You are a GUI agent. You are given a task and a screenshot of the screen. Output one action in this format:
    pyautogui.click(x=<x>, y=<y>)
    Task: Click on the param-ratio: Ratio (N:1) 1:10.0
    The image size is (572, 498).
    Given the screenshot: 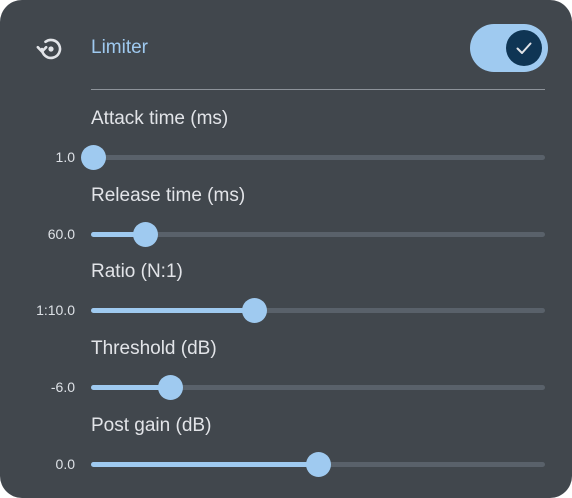 What is the action you would take?
    pyautogui.click(x=286, y=295)
    